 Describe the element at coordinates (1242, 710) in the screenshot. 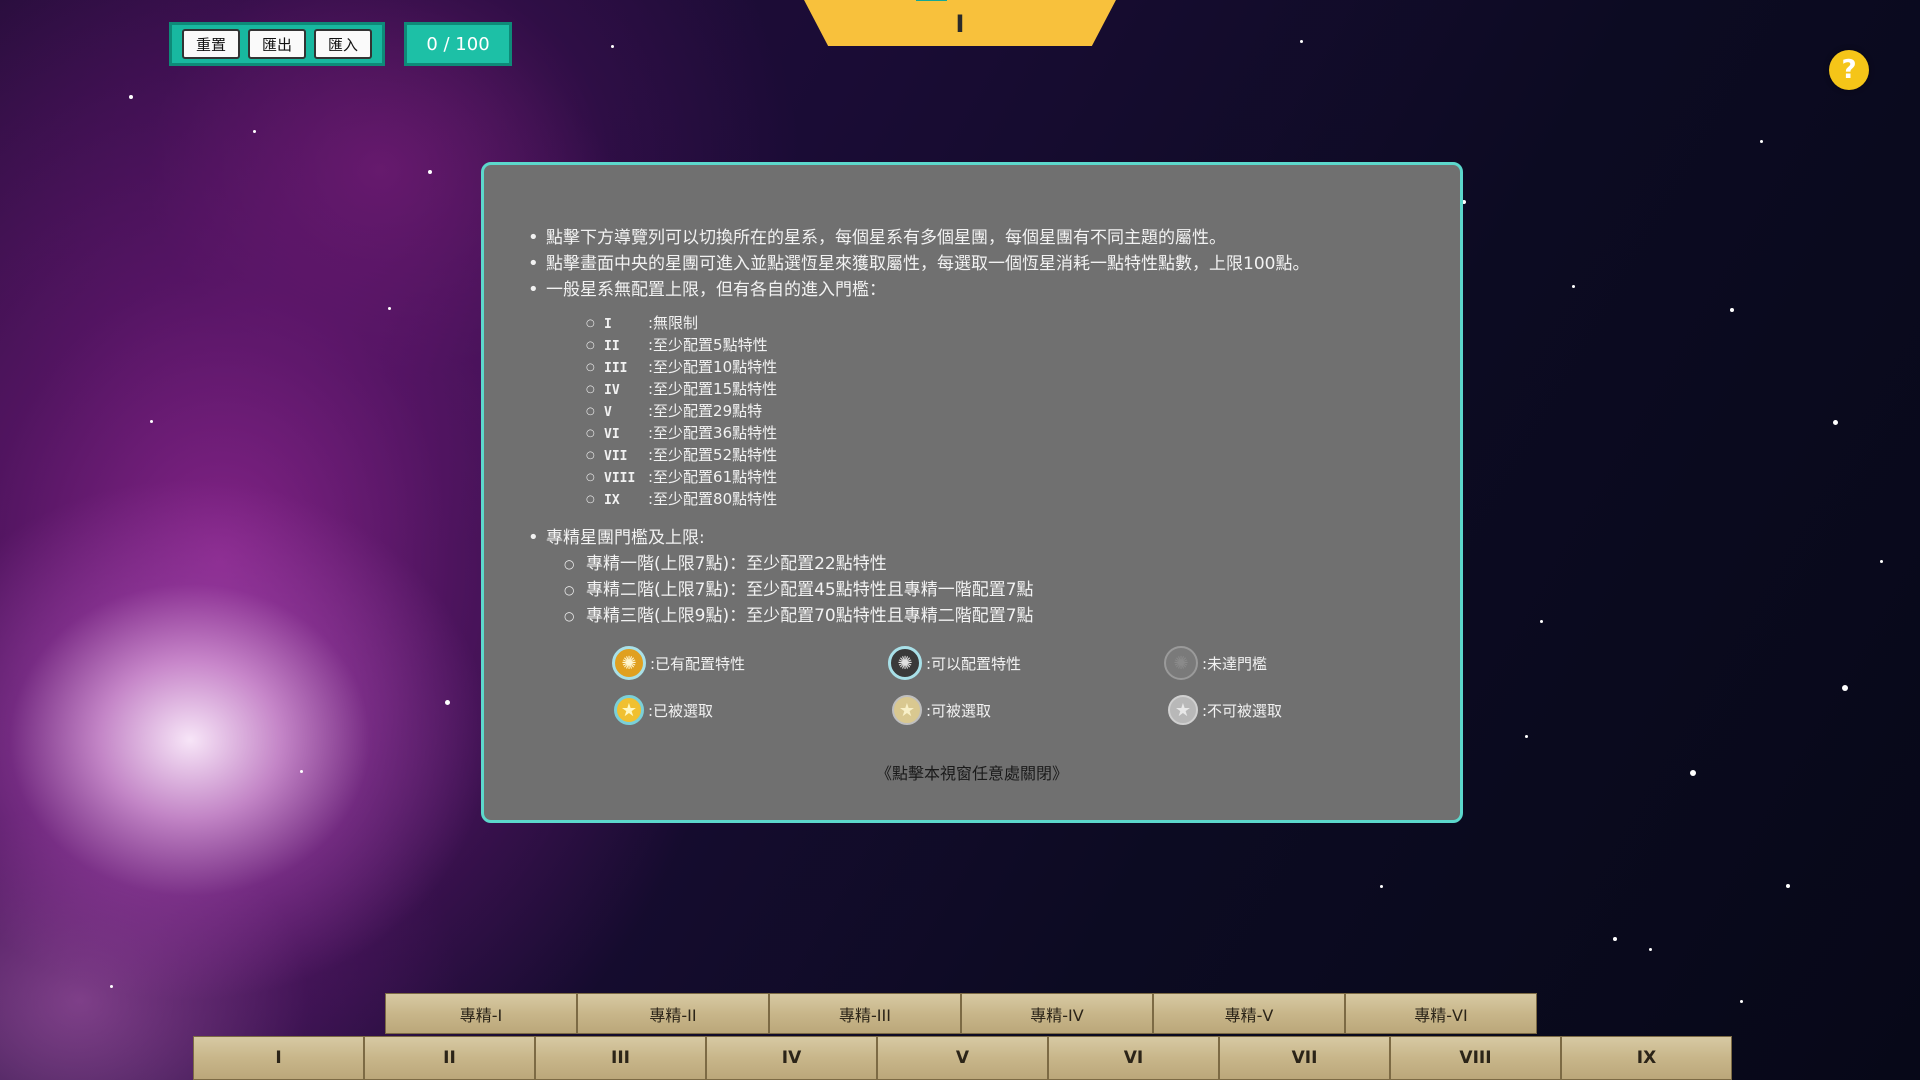

I see `legend-label: :不可被選取` at that location.